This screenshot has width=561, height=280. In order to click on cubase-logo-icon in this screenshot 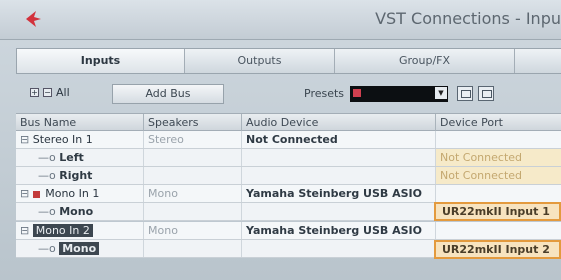, I will do `click(33, 19)`.